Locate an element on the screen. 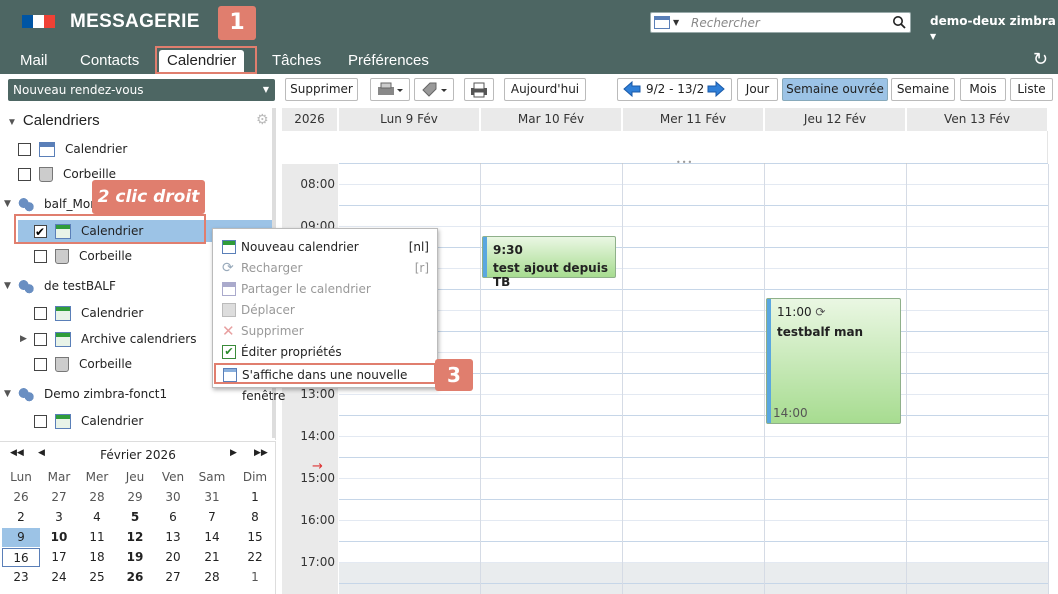  day-header: Ven 13 Fév is located at coordinates (977, 119).